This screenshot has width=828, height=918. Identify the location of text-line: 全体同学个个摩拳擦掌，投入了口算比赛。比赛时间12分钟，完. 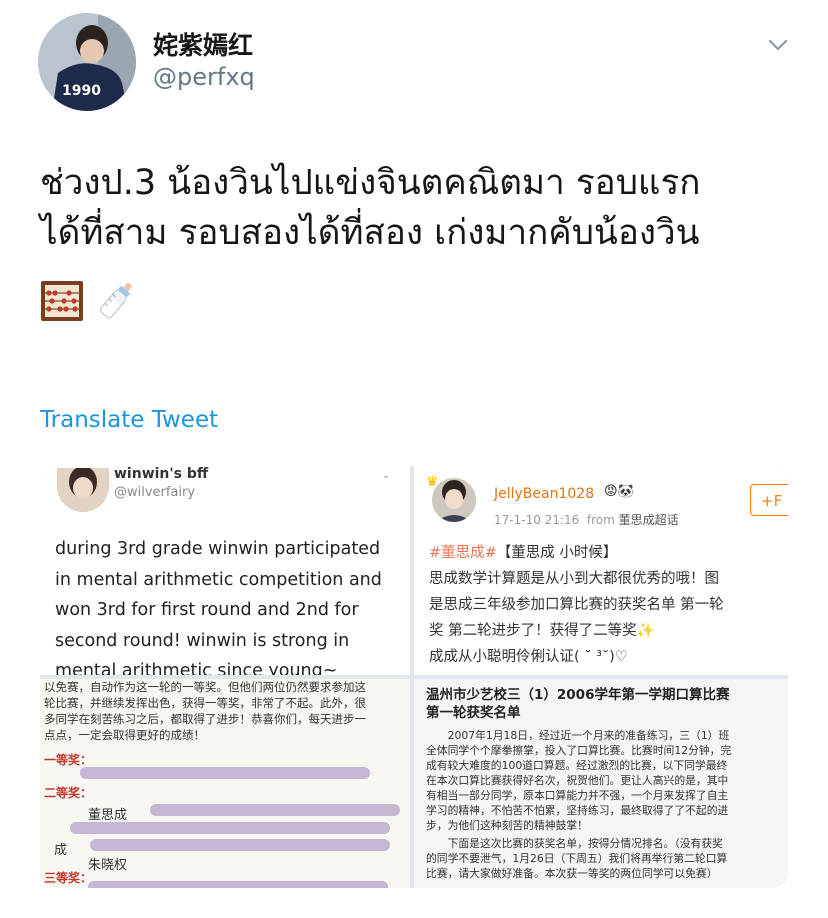
(579, 750).